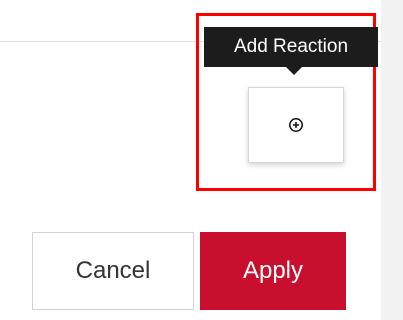 The image size is (403, 320). What do you see at coordinates (392, 160) in the screenshot?
I see `right-scroll-strip` at bounding box center [392, 160].